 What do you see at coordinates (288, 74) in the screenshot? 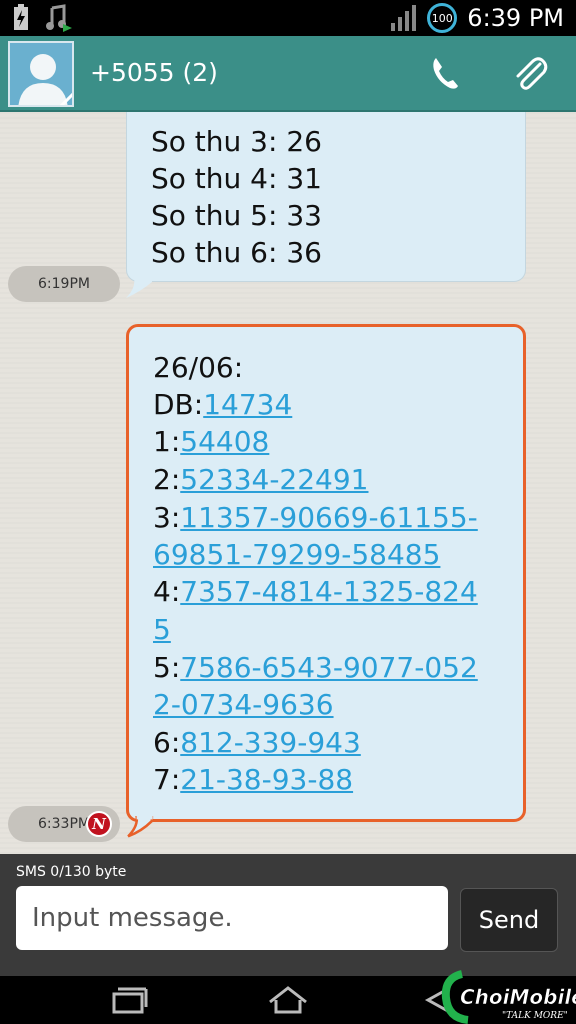
I see `conversation-header: +5055 (2)` at bounding box center [288, 74].